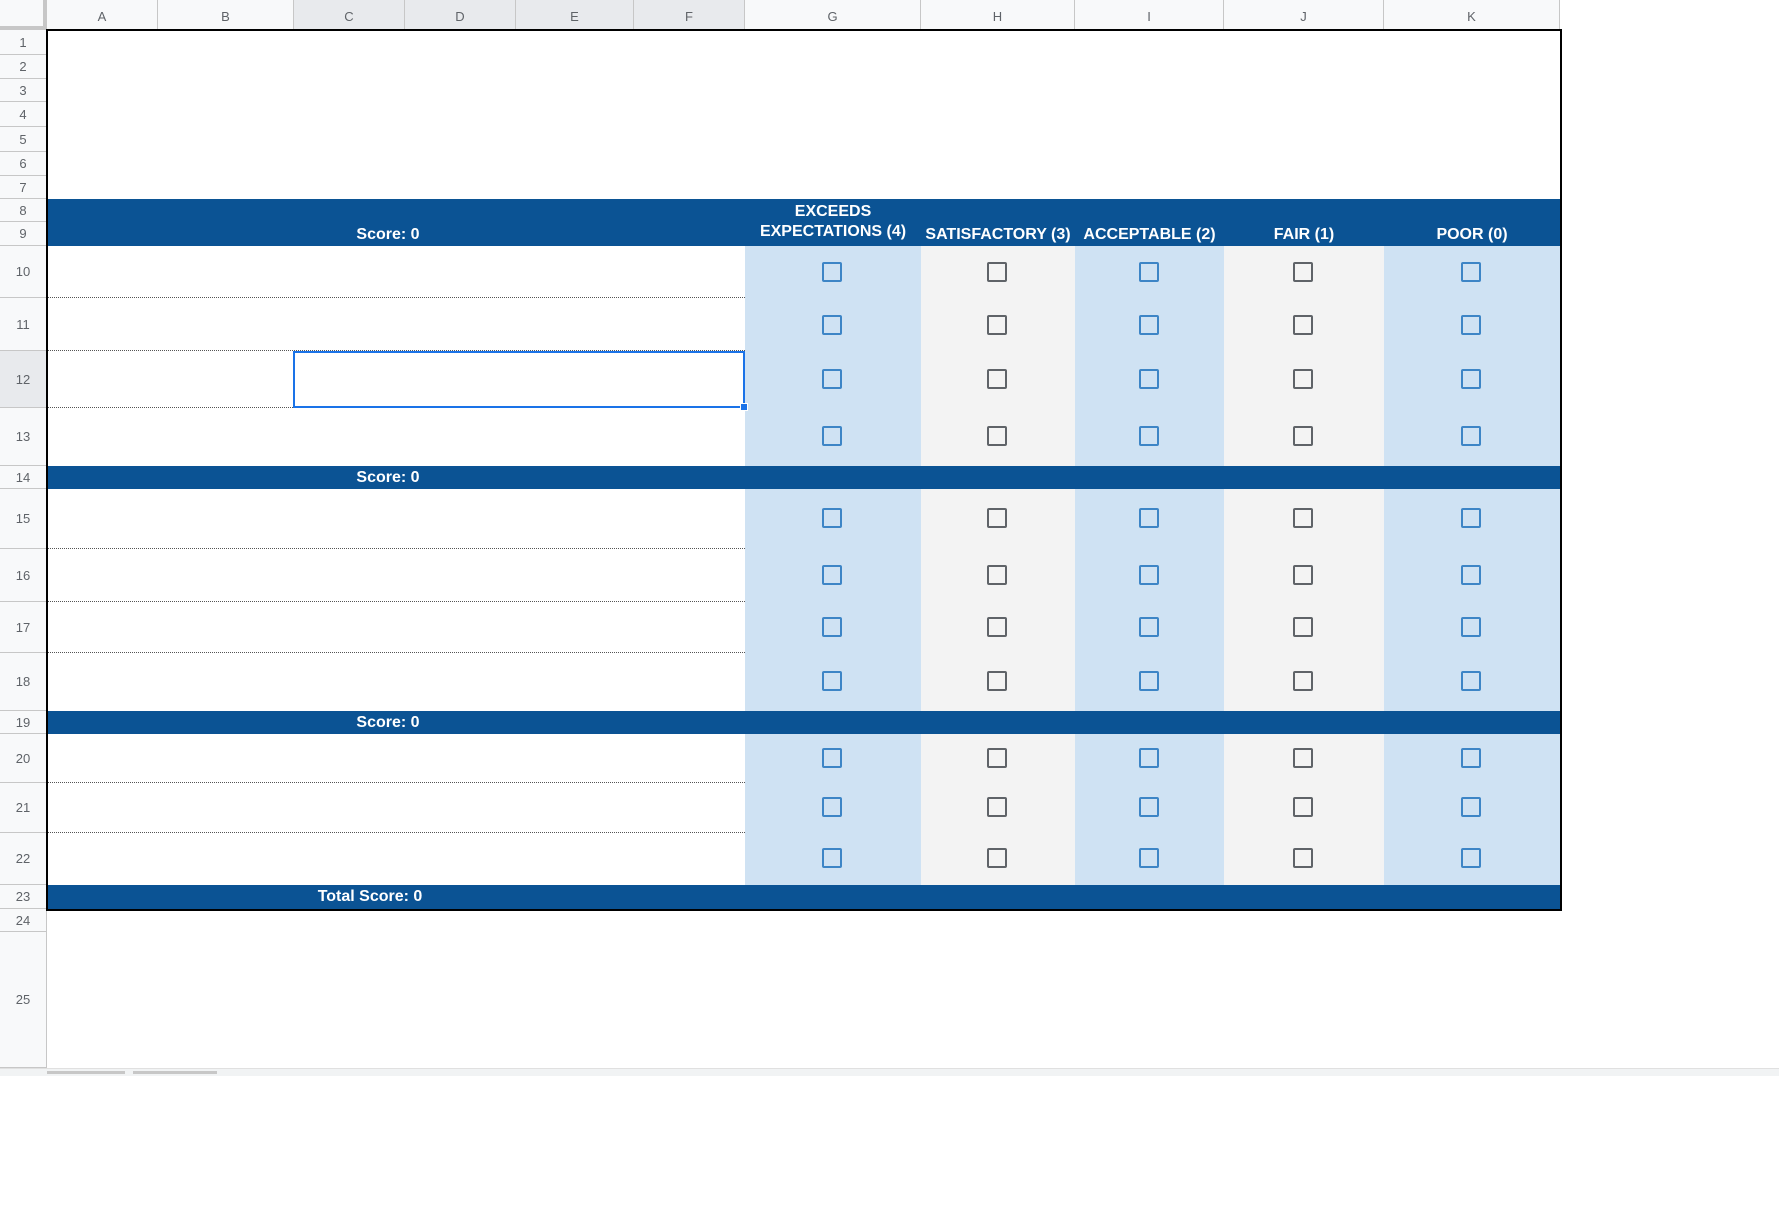 The height and width of the screenshot is (1220, 1779). What do you see at coordinates (23, 90) in the screenshot?
I see `row-header-3: 3` at bounding box center [23, 90].